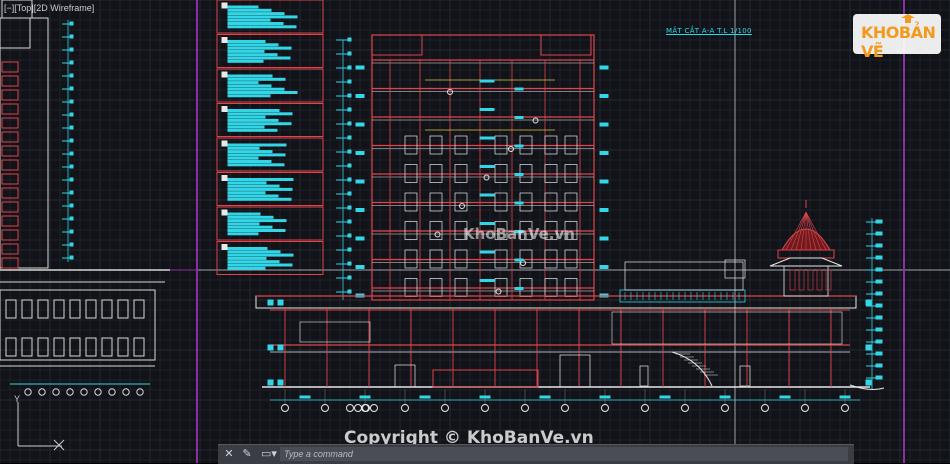  I want to click on logo-text: KHOBẢN VẼ, so click(901, 42).